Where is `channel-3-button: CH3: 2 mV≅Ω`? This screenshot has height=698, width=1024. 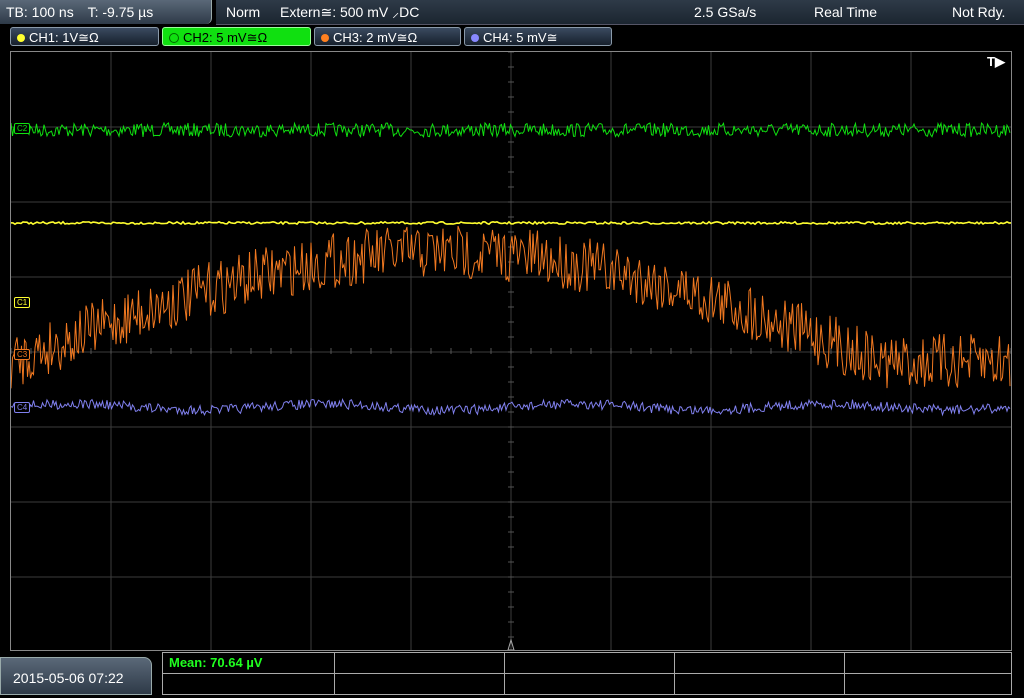
channel-3-button: CH3: 2 mV≅Ω is located at coordinates (387, 36).